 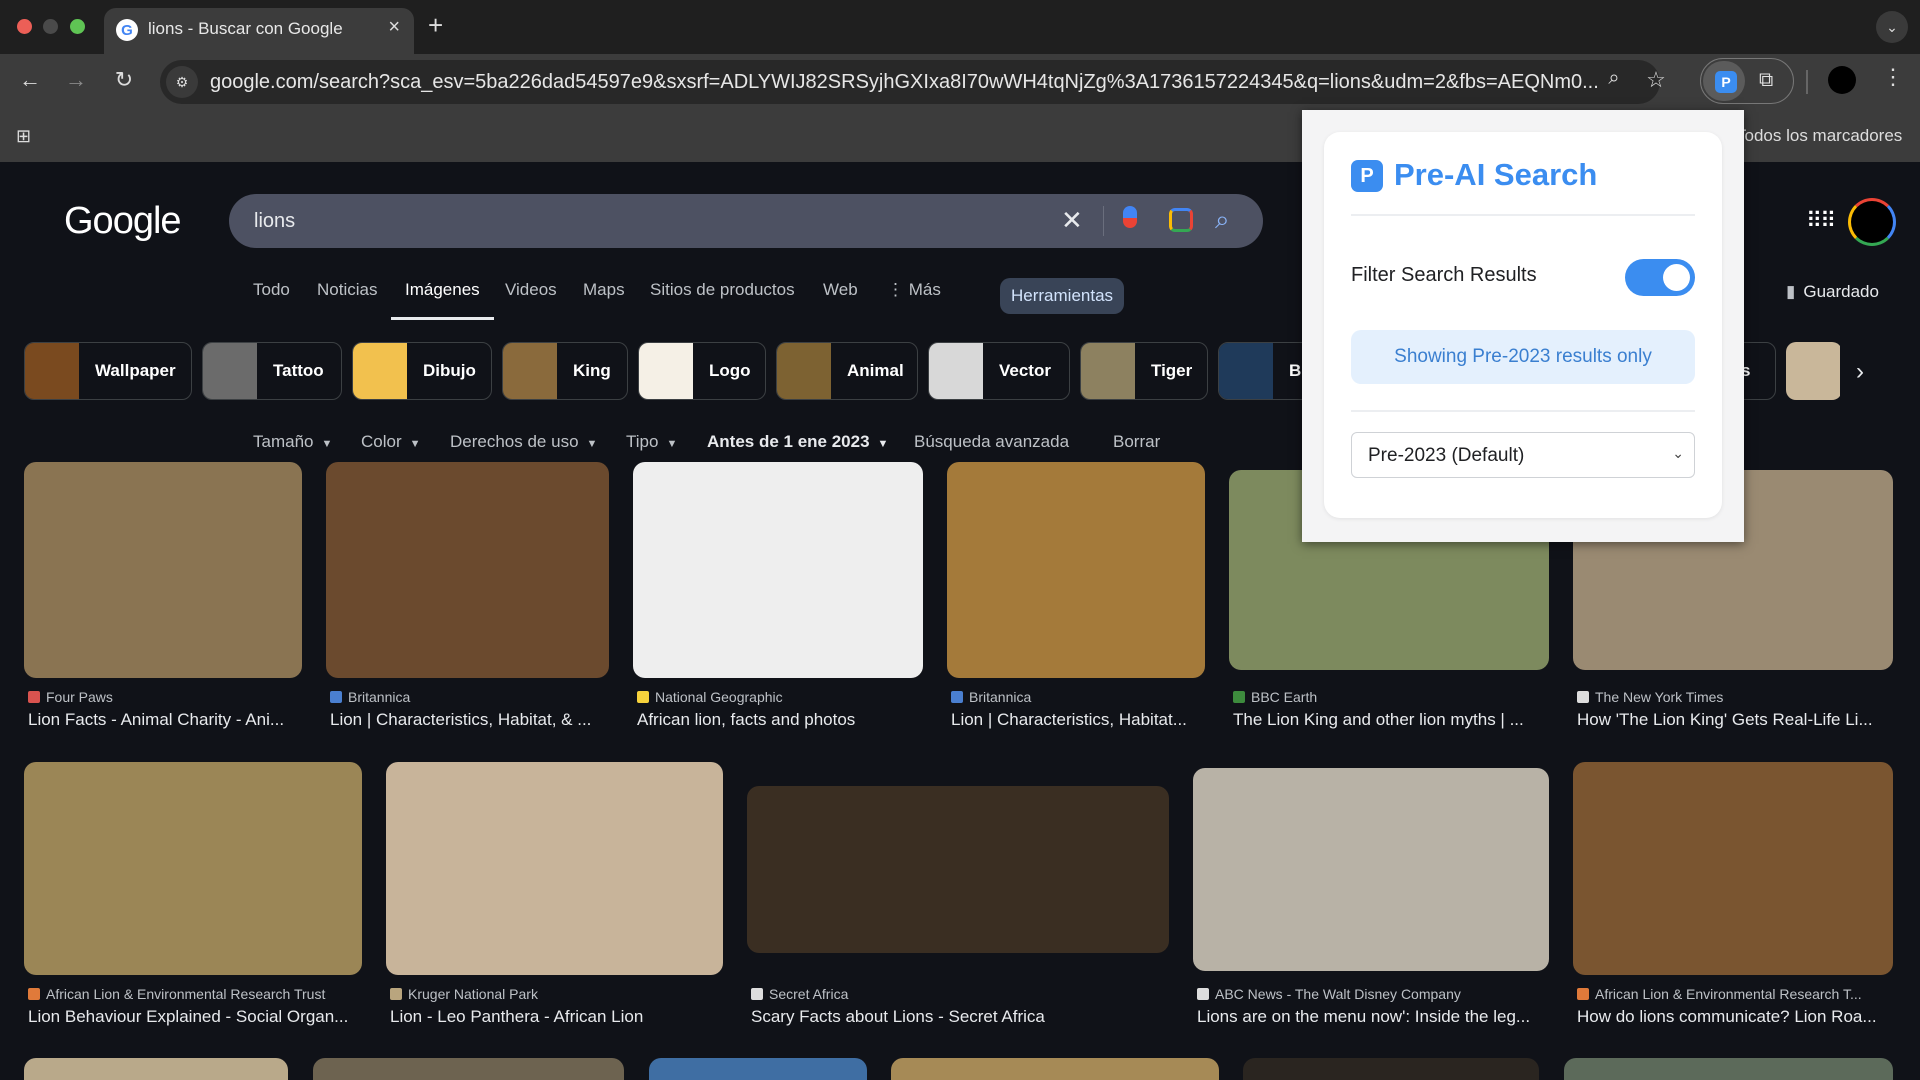 I want to click on tab-maps: Maps, so click(x=604, y=290).